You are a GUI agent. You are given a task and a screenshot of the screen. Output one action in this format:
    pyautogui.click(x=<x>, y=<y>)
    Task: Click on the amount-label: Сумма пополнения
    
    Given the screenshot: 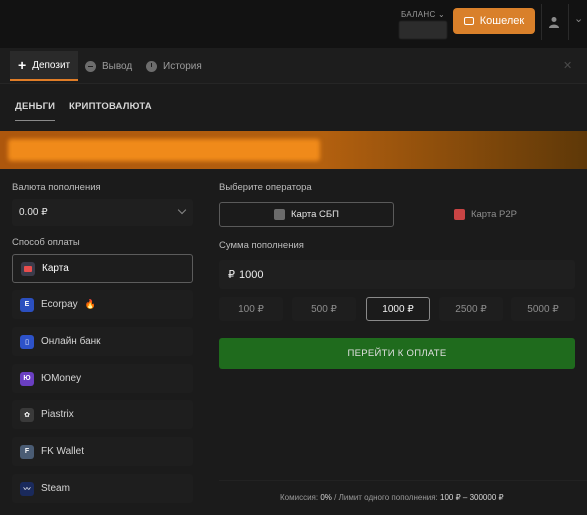 What is the action you would take?
    pyautogui.click(x=261, y=245)
    